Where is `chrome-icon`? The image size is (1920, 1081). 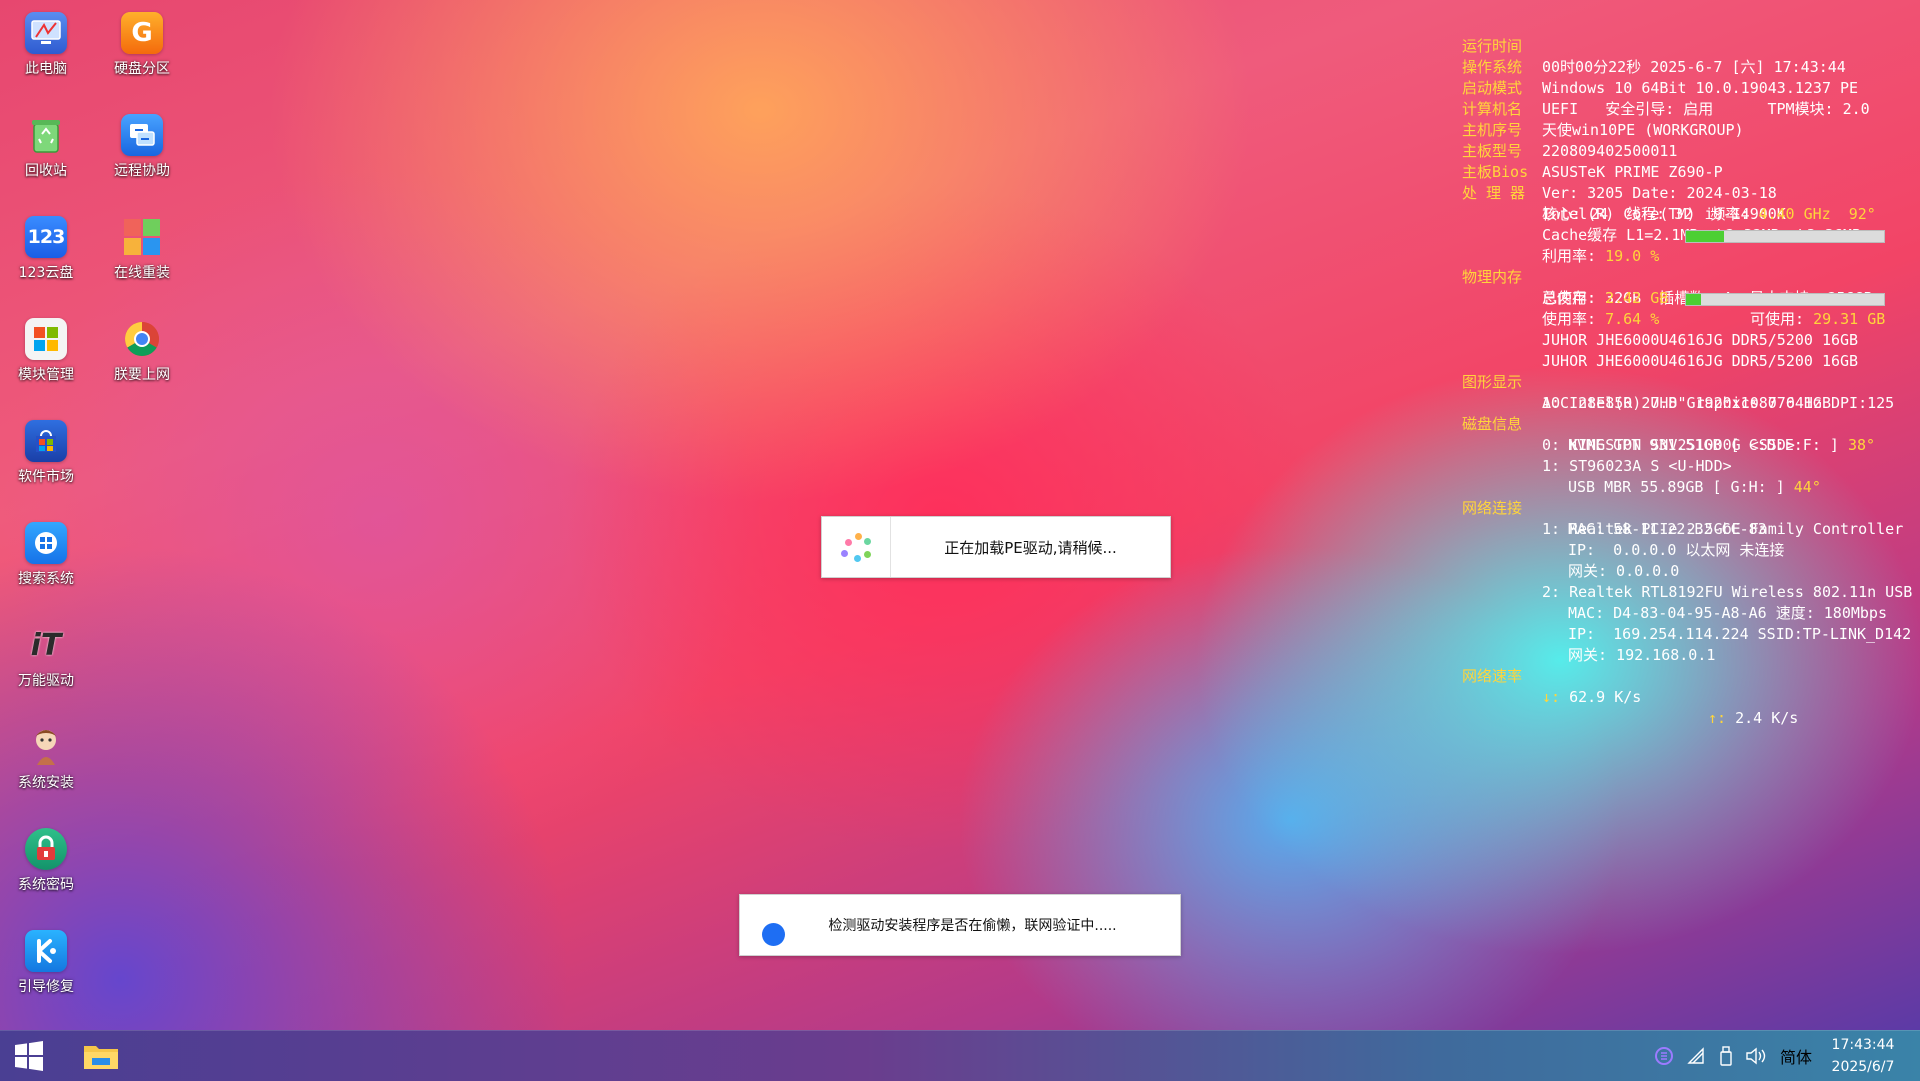
chrome-icon is located at coordinates (142, 339).